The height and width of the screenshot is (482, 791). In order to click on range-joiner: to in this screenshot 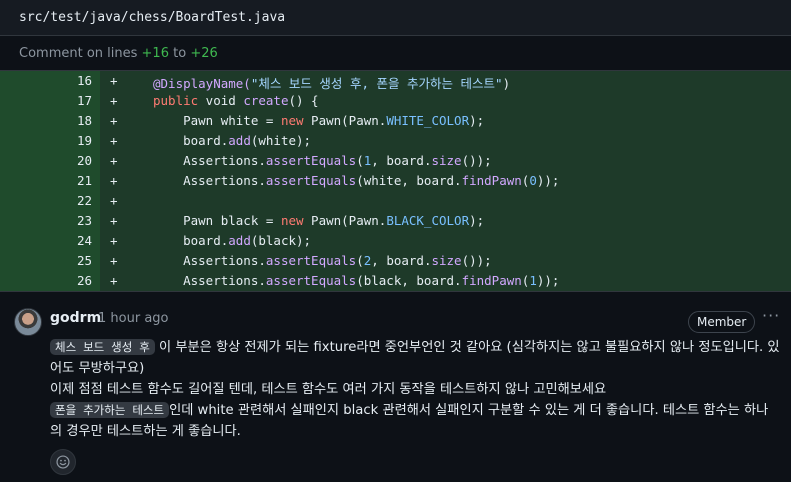, I will do `click(180, 53)`.